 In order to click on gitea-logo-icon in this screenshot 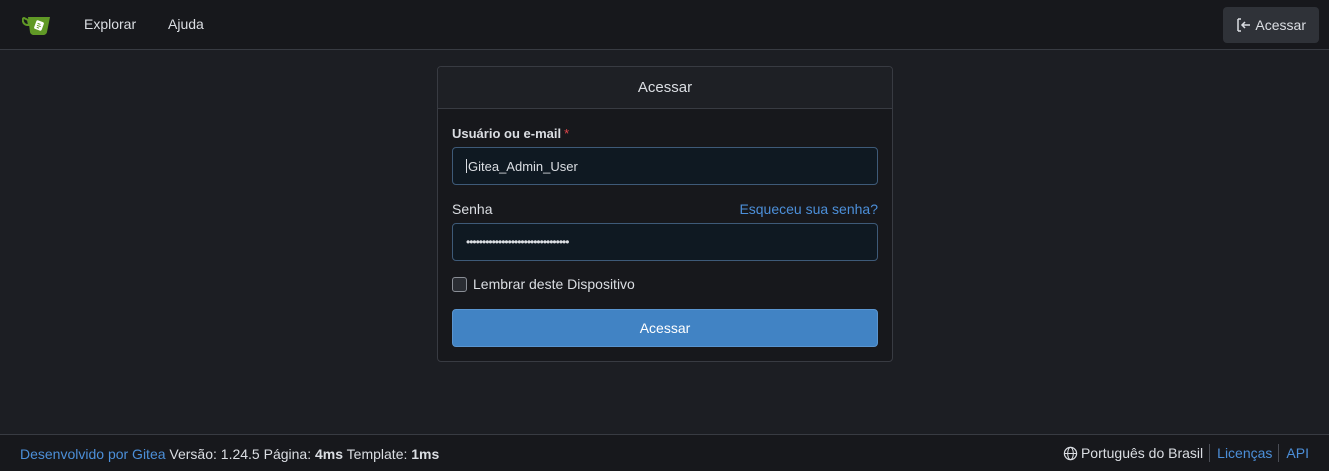, I will do `click(37, 25)`.